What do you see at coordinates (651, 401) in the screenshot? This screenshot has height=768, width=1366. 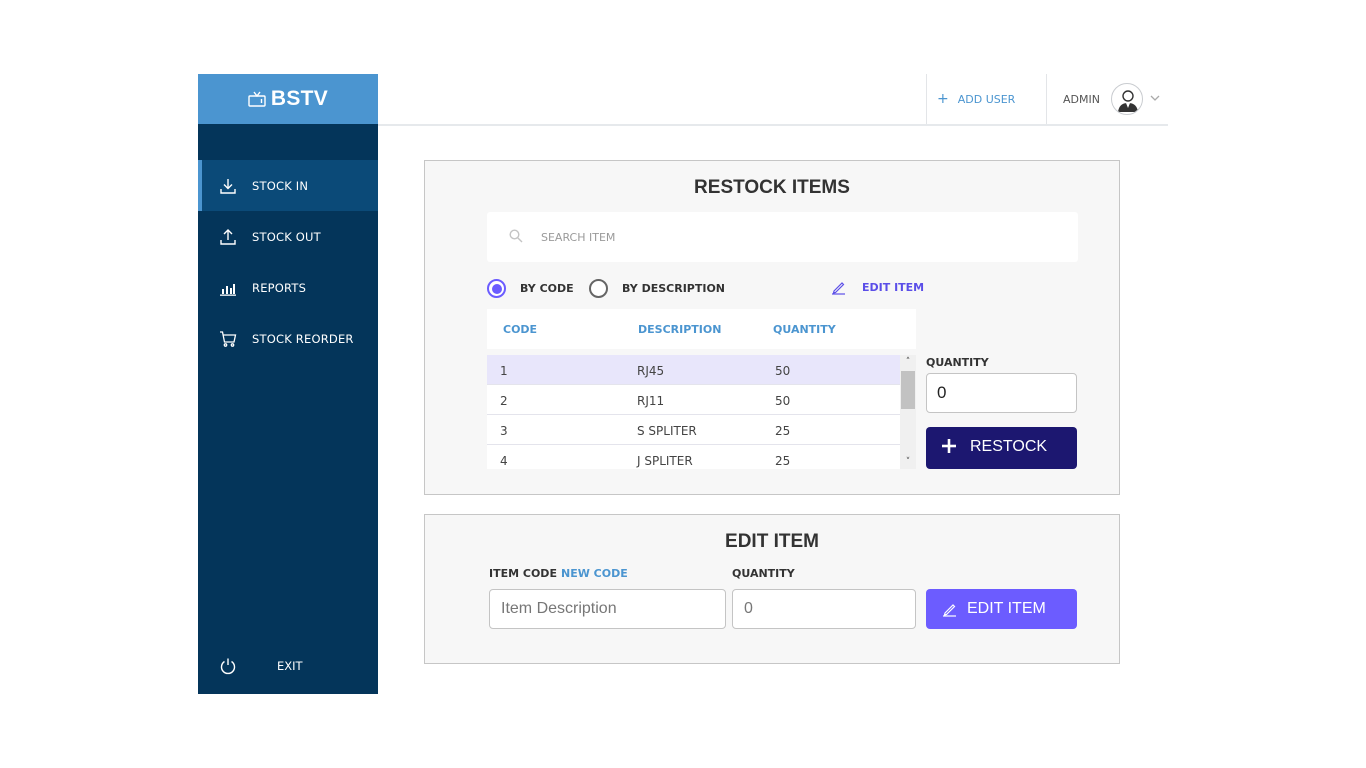 I see `cell-description: RJ11` at bounding box center [651, 401].